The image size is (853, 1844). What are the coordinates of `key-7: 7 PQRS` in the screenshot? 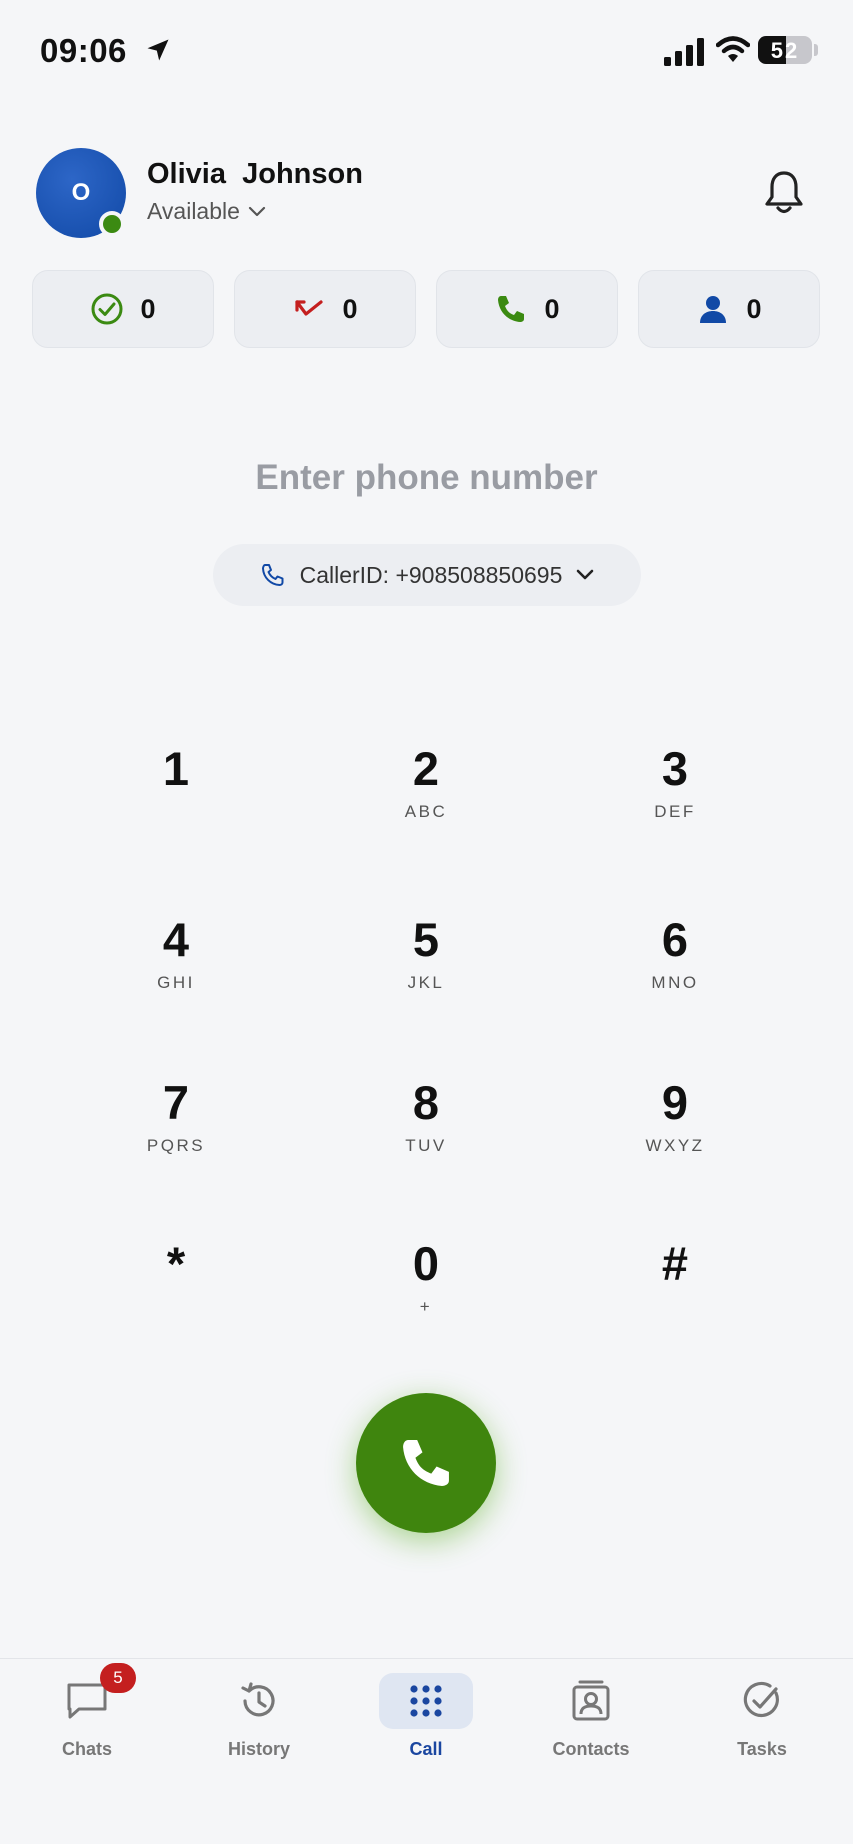 It's located at (176, 1144).